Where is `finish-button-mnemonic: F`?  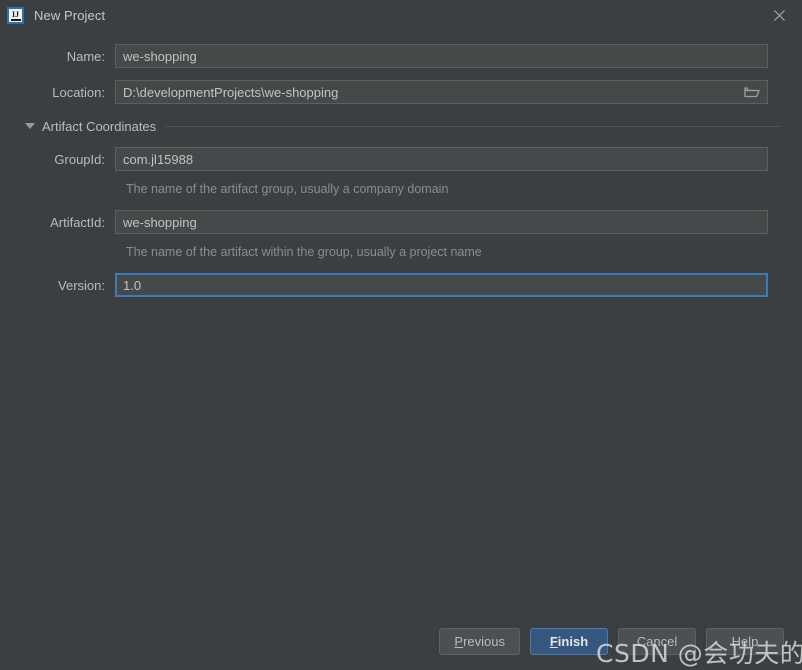
finish-button-mnemonic: F is located at coordinates (553, 641).